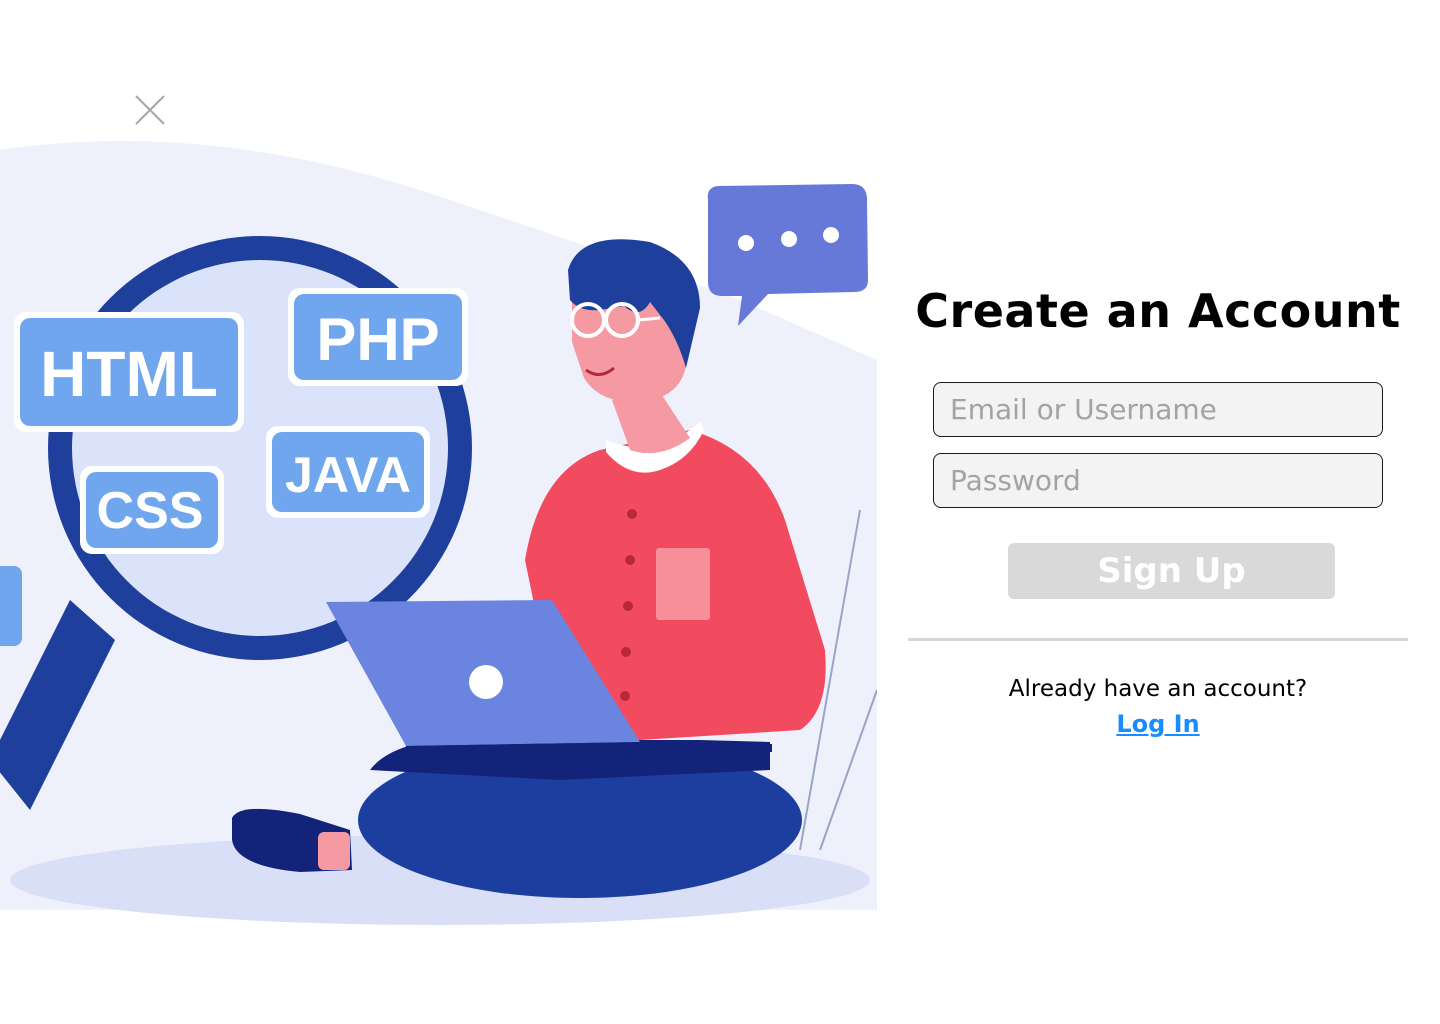  Describe the element at coordinates (377, 339) in the screenshot. I see `svg-text: PHP` at that location.